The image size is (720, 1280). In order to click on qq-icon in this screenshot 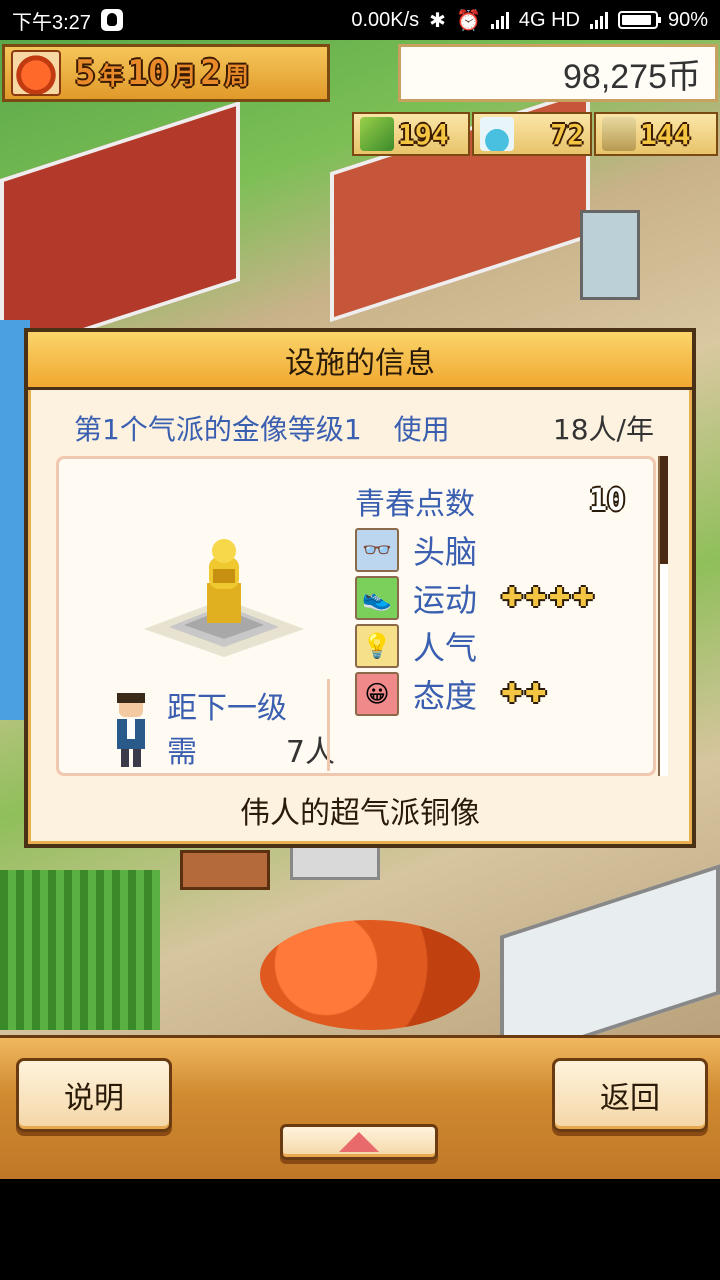, I will do `click(111, 20)`.